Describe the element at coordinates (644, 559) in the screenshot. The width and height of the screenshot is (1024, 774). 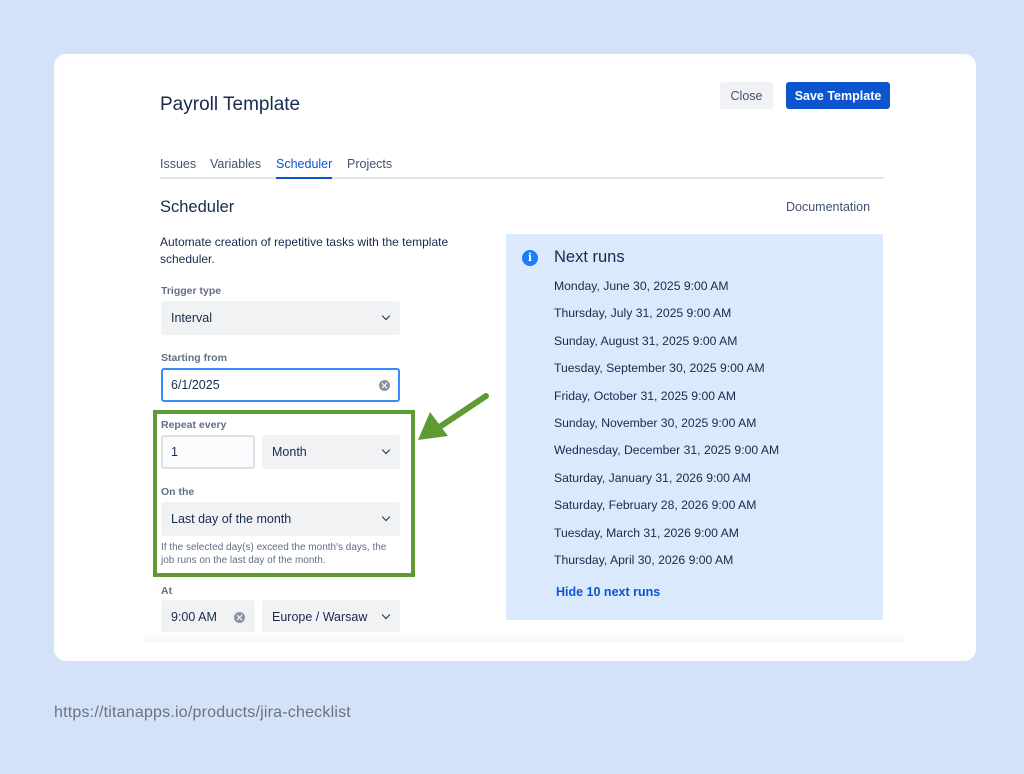
I see `run-item: Thursday, April 30, 2026 9:00 AM` at that location.